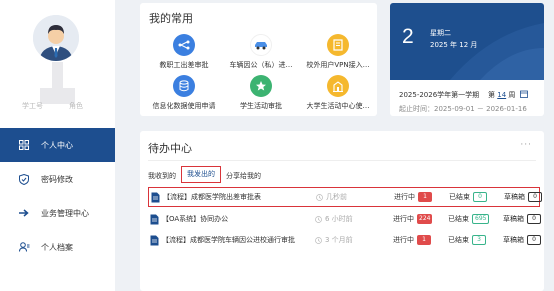 Image resolution: width=554 pixels, height=291 pixels. What do you see at coordinates (184, 86) in the screenshot?
I see `data-icon` at bounding box center [184, 86].